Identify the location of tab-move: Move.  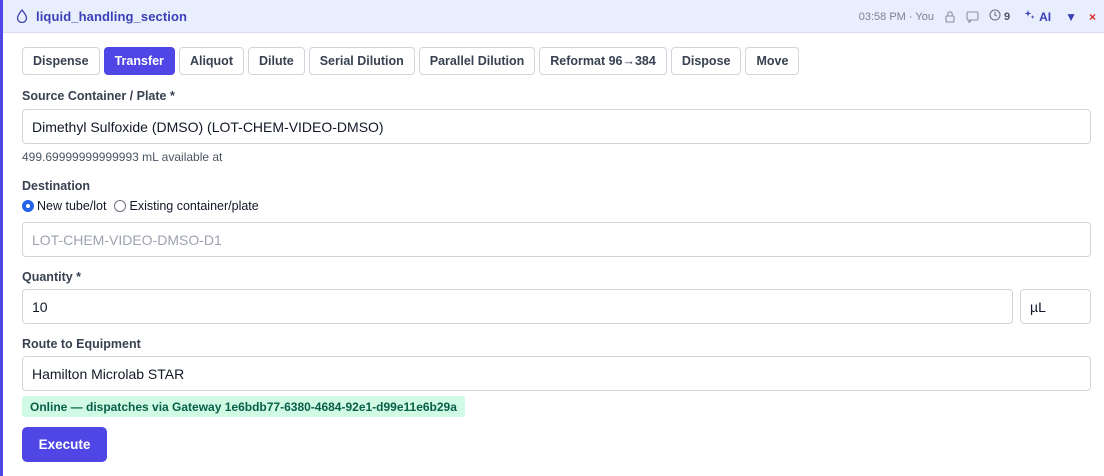
(772, 61).